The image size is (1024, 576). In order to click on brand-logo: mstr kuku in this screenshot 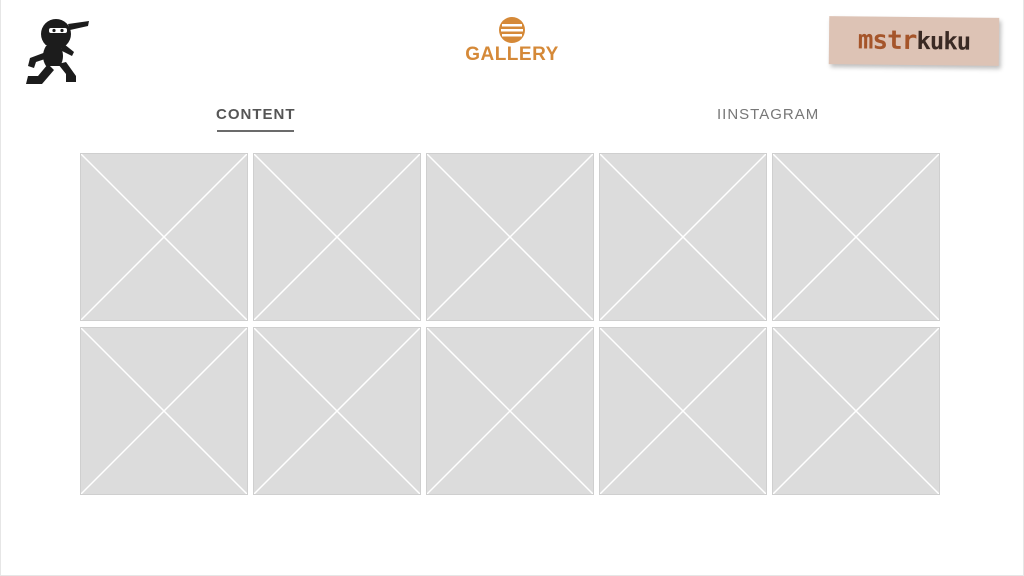, I will do `click(914, 41)`.